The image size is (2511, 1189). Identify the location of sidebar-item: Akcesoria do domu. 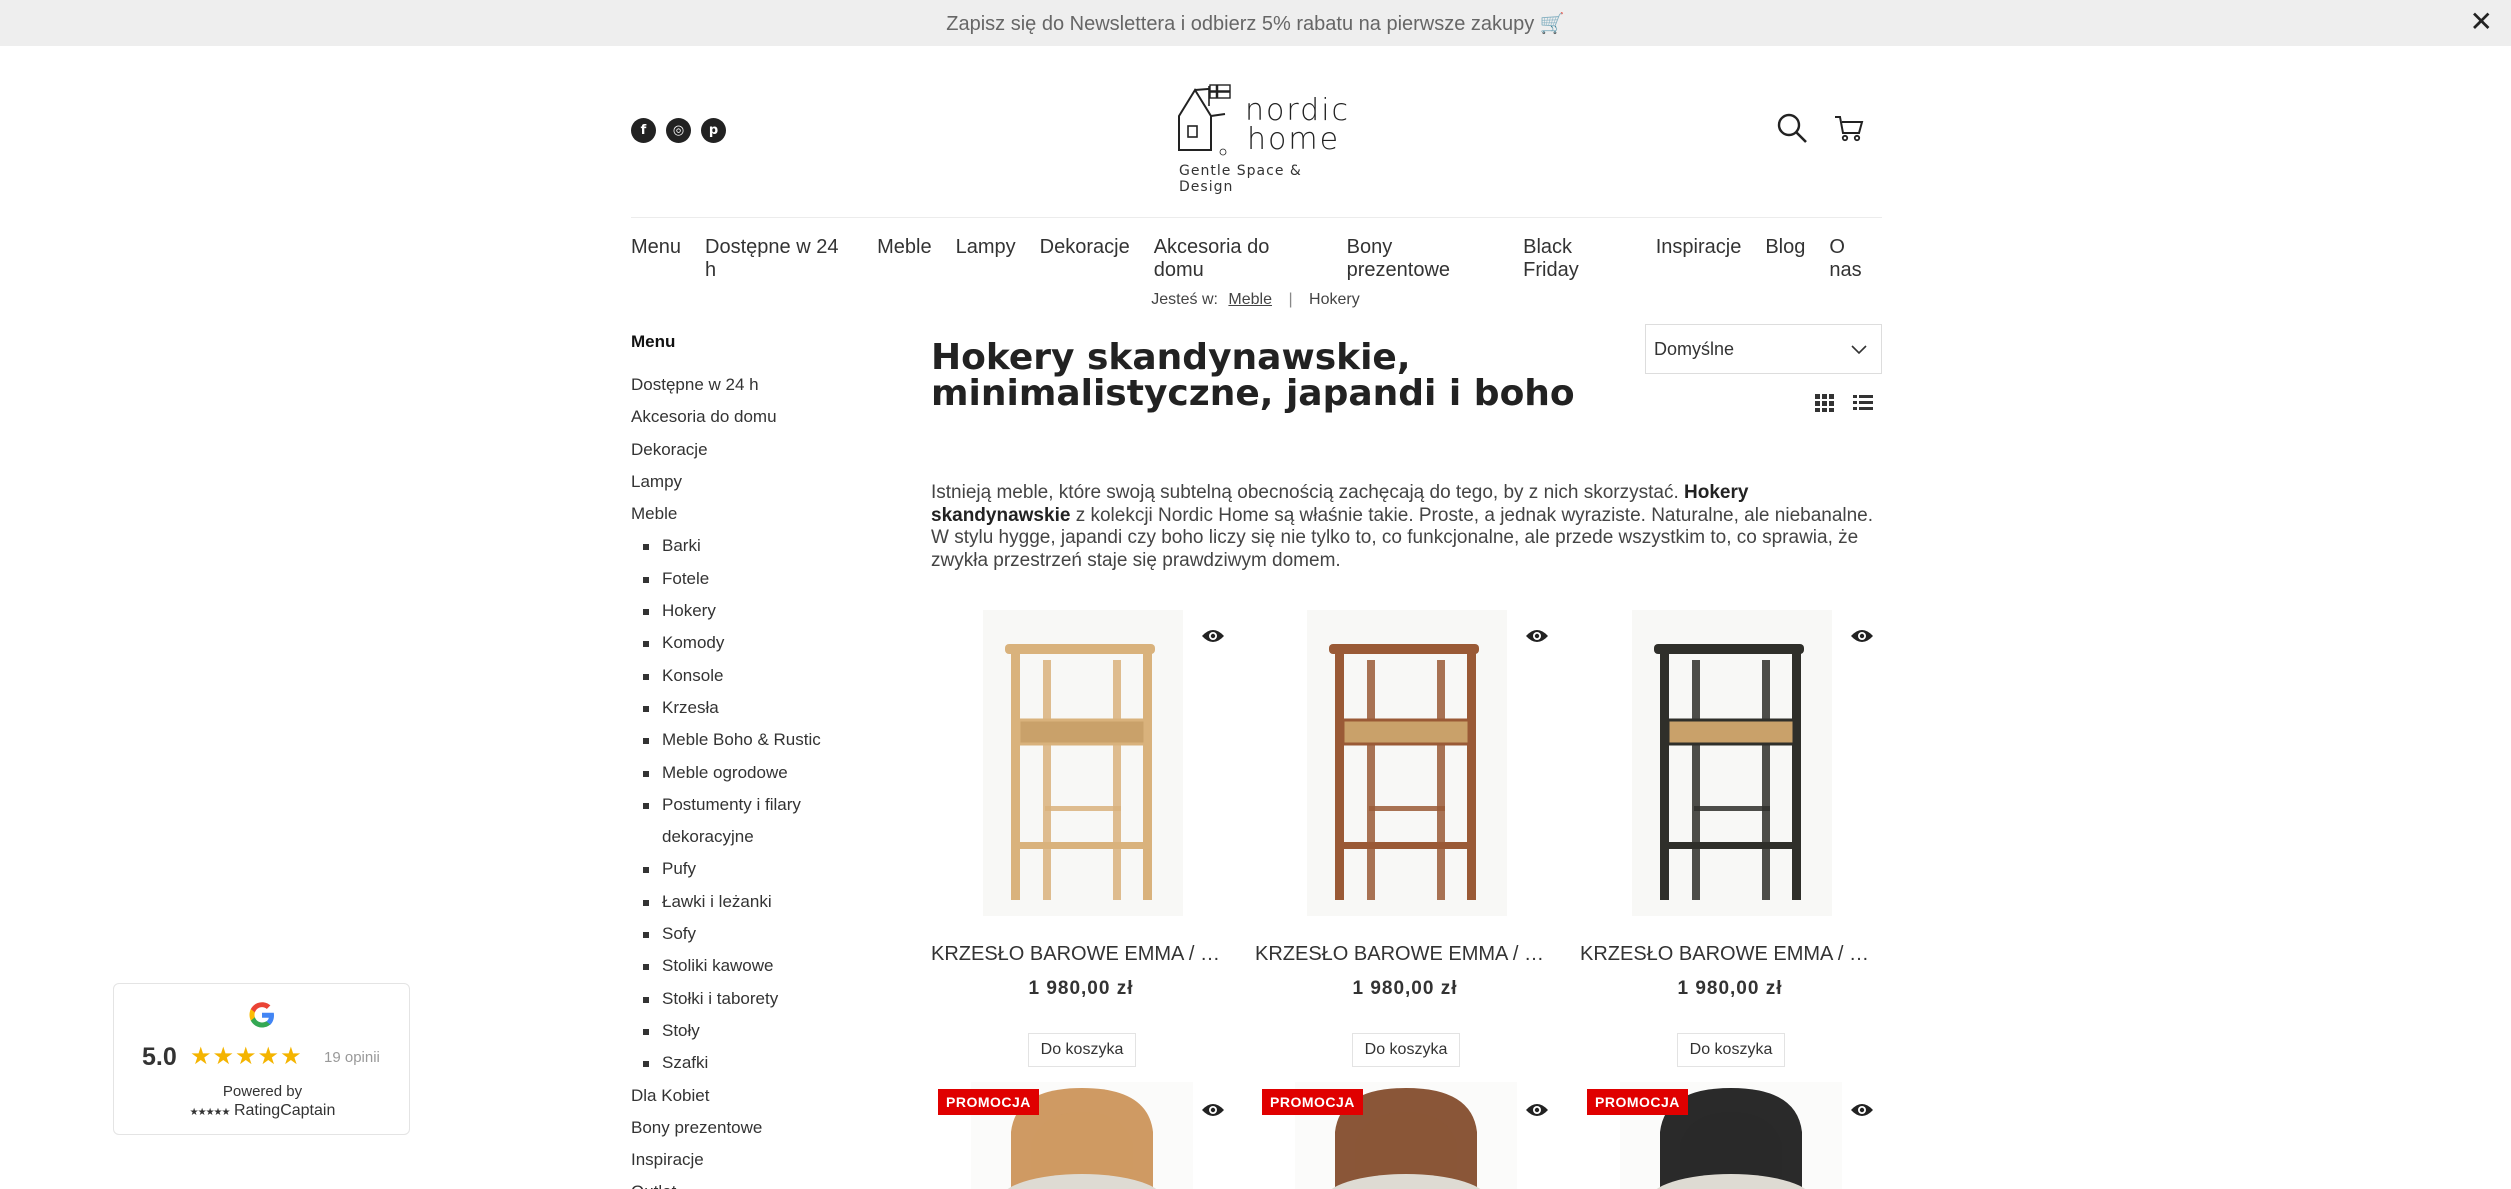
(746, 417).